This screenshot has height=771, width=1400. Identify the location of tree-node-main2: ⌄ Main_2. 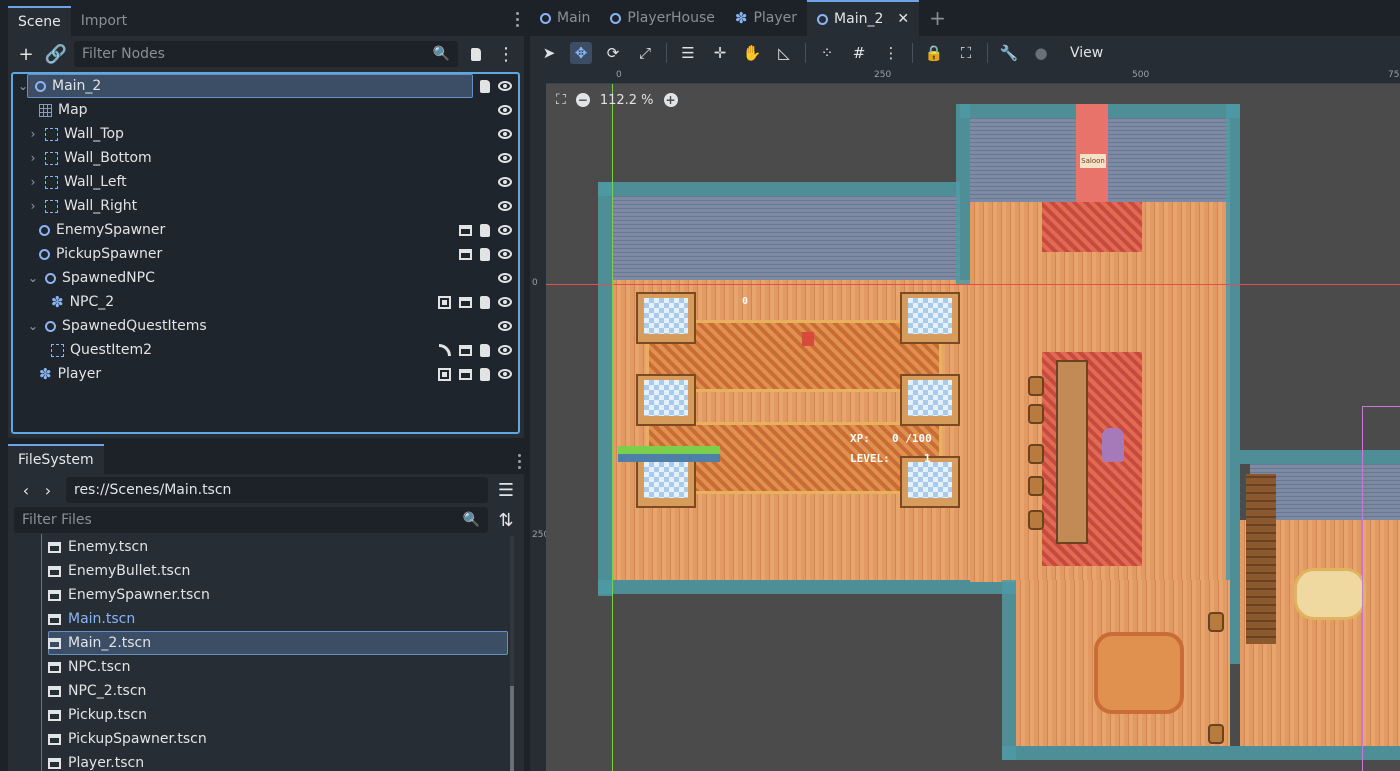
(265, 86).